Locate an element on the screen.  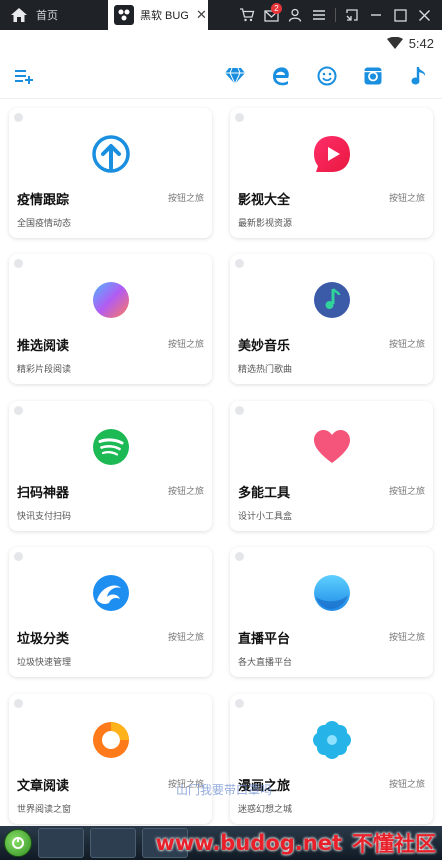
cart-icon is located at coordinates (247, 15).